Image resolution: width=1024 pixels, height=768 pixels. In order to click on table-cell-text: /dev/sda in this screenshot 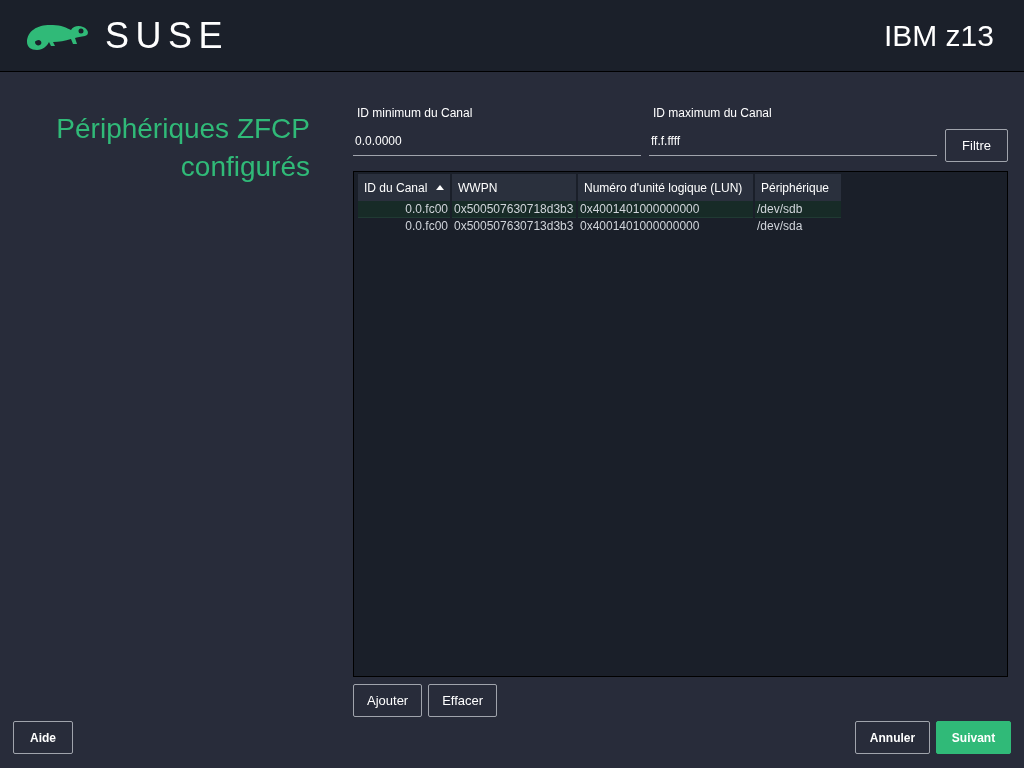, I will do `click(780, 226)`.